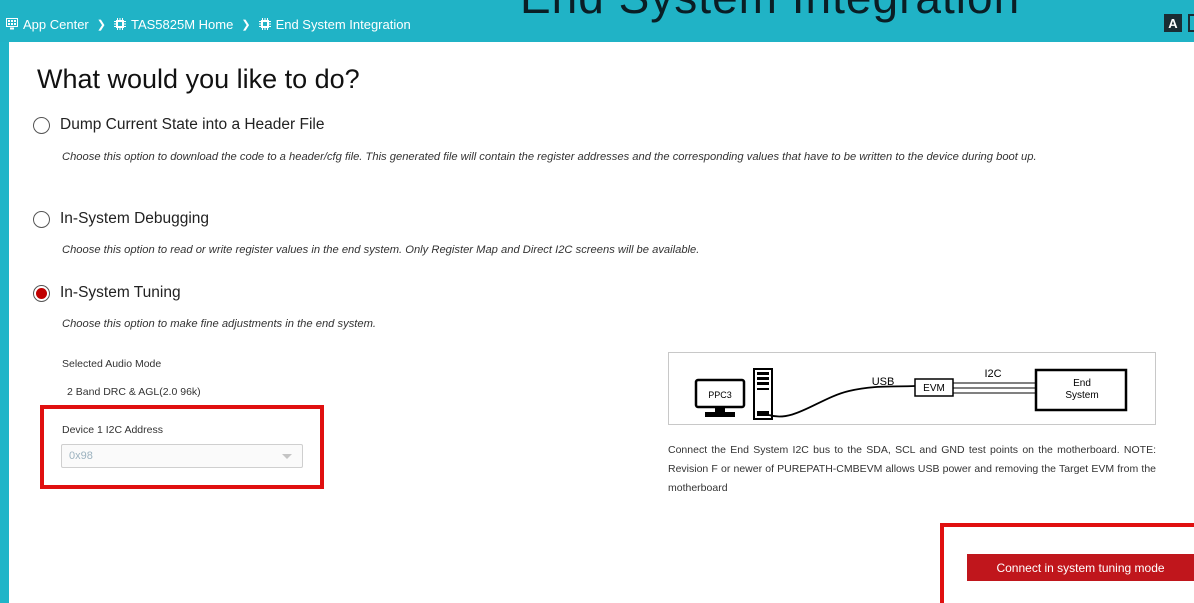  Describe the element at coordinates (41, 219) in the screenshot. I see `radio-in-system-debugging` at that location.